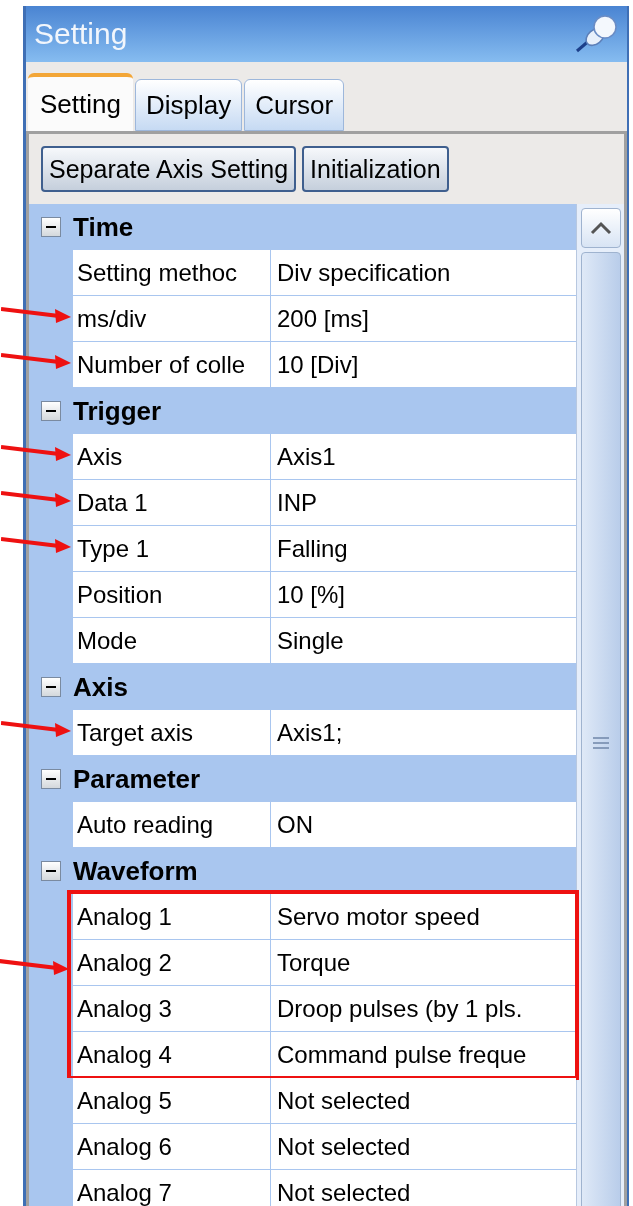  Describe the element at coordinates (188, 105) in the screenshot. I see `tab: Display` at that location.